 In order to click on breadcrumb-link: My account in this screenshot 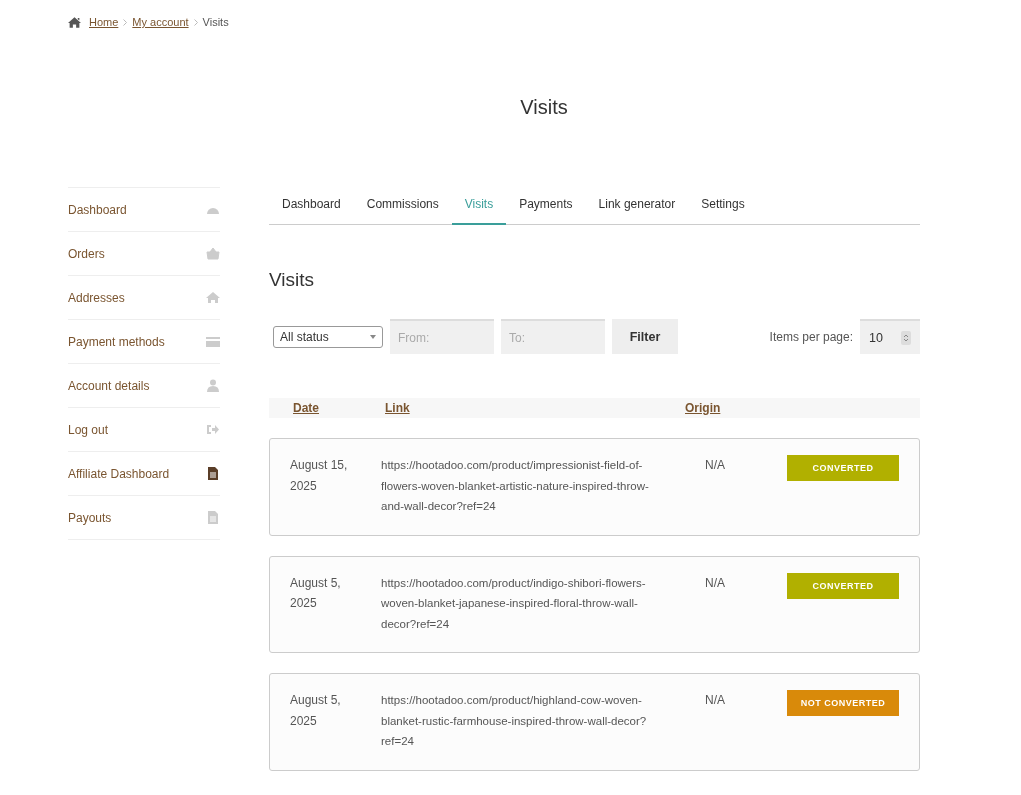, I will do `click(160, 22)`.